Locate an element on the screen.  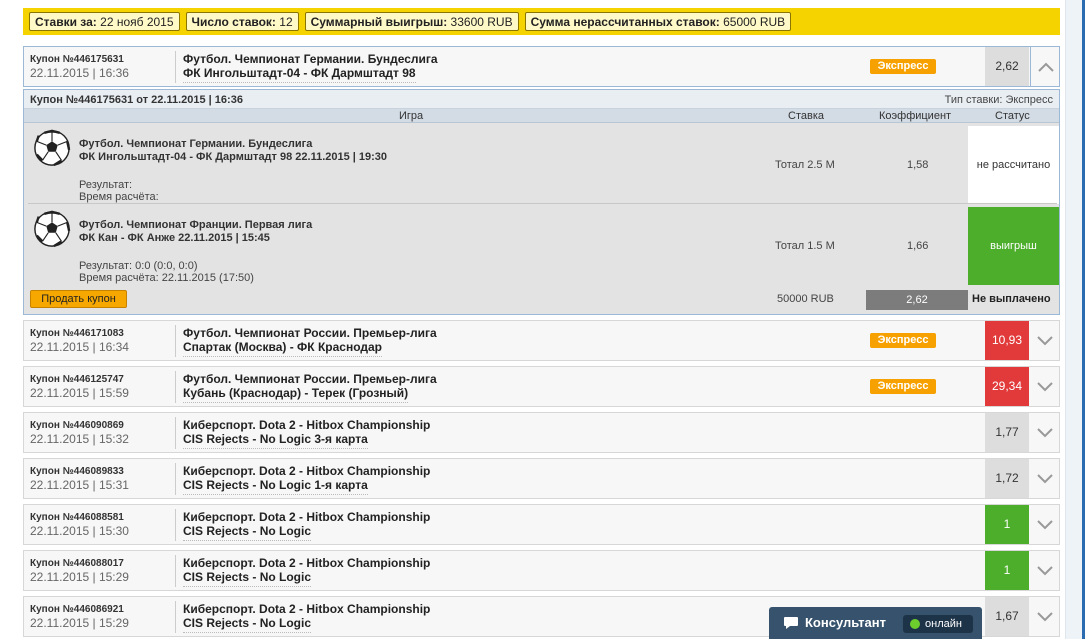
bets-count-value: 12 is located at coordinates (286, 22).